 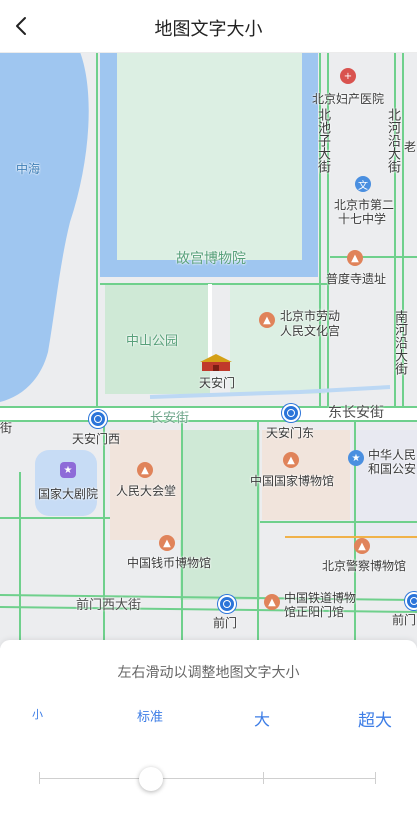 What do you see at coordinates (146, 491) in the screenshot?
I see `label-great-hall: 人民大会堂` at bounding box center [146, 491].